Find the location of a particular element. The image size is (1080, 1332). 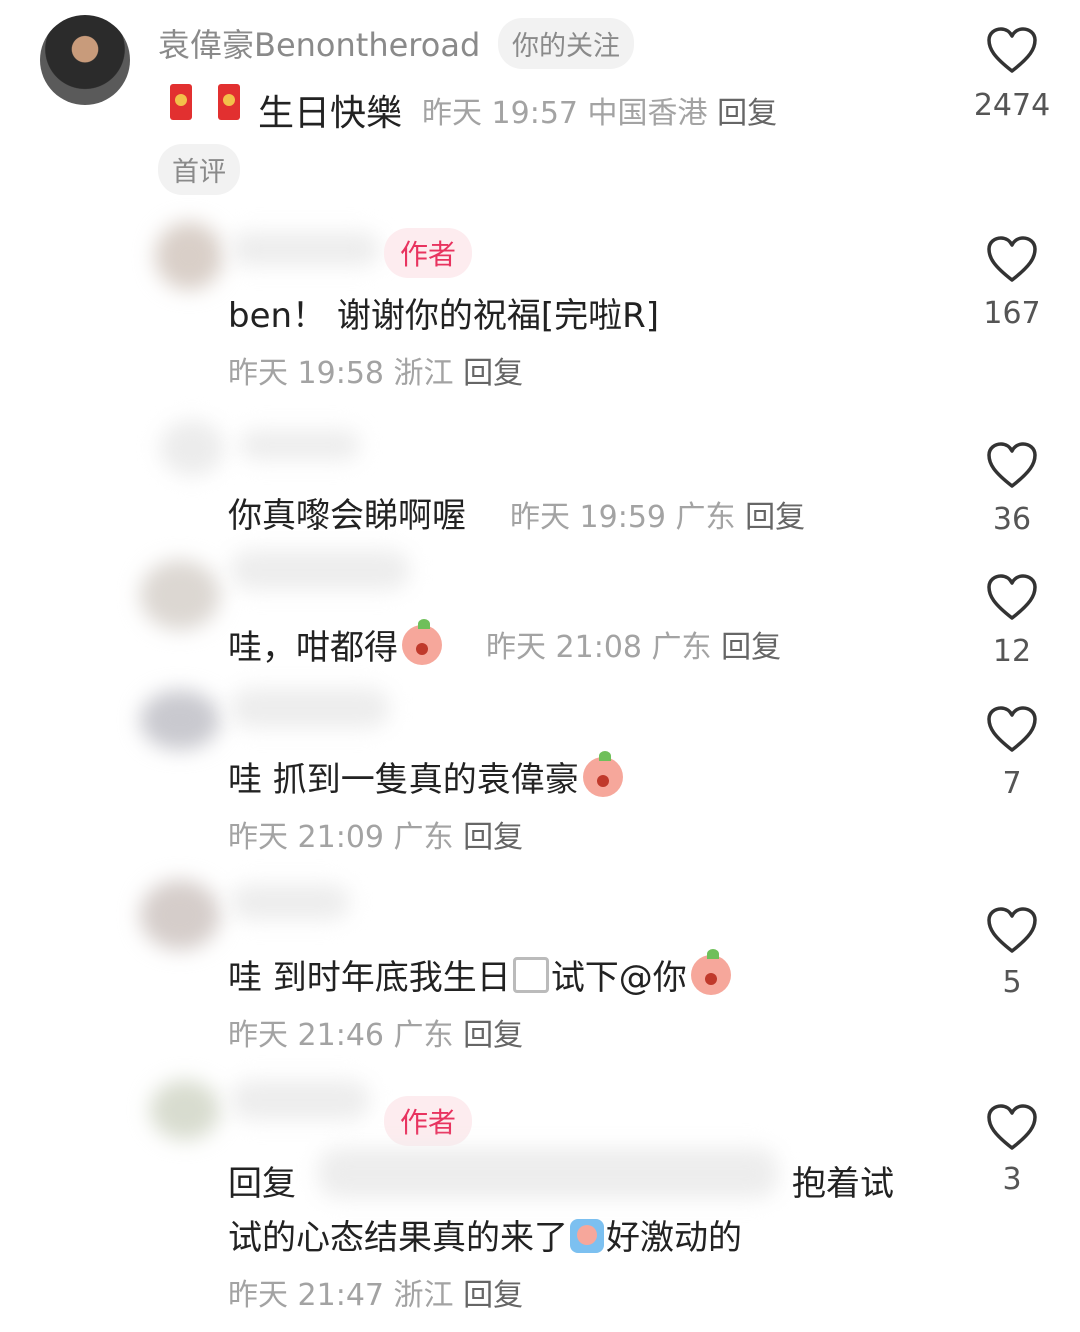

like-count: 12 is located at coordinates (1012, 651).